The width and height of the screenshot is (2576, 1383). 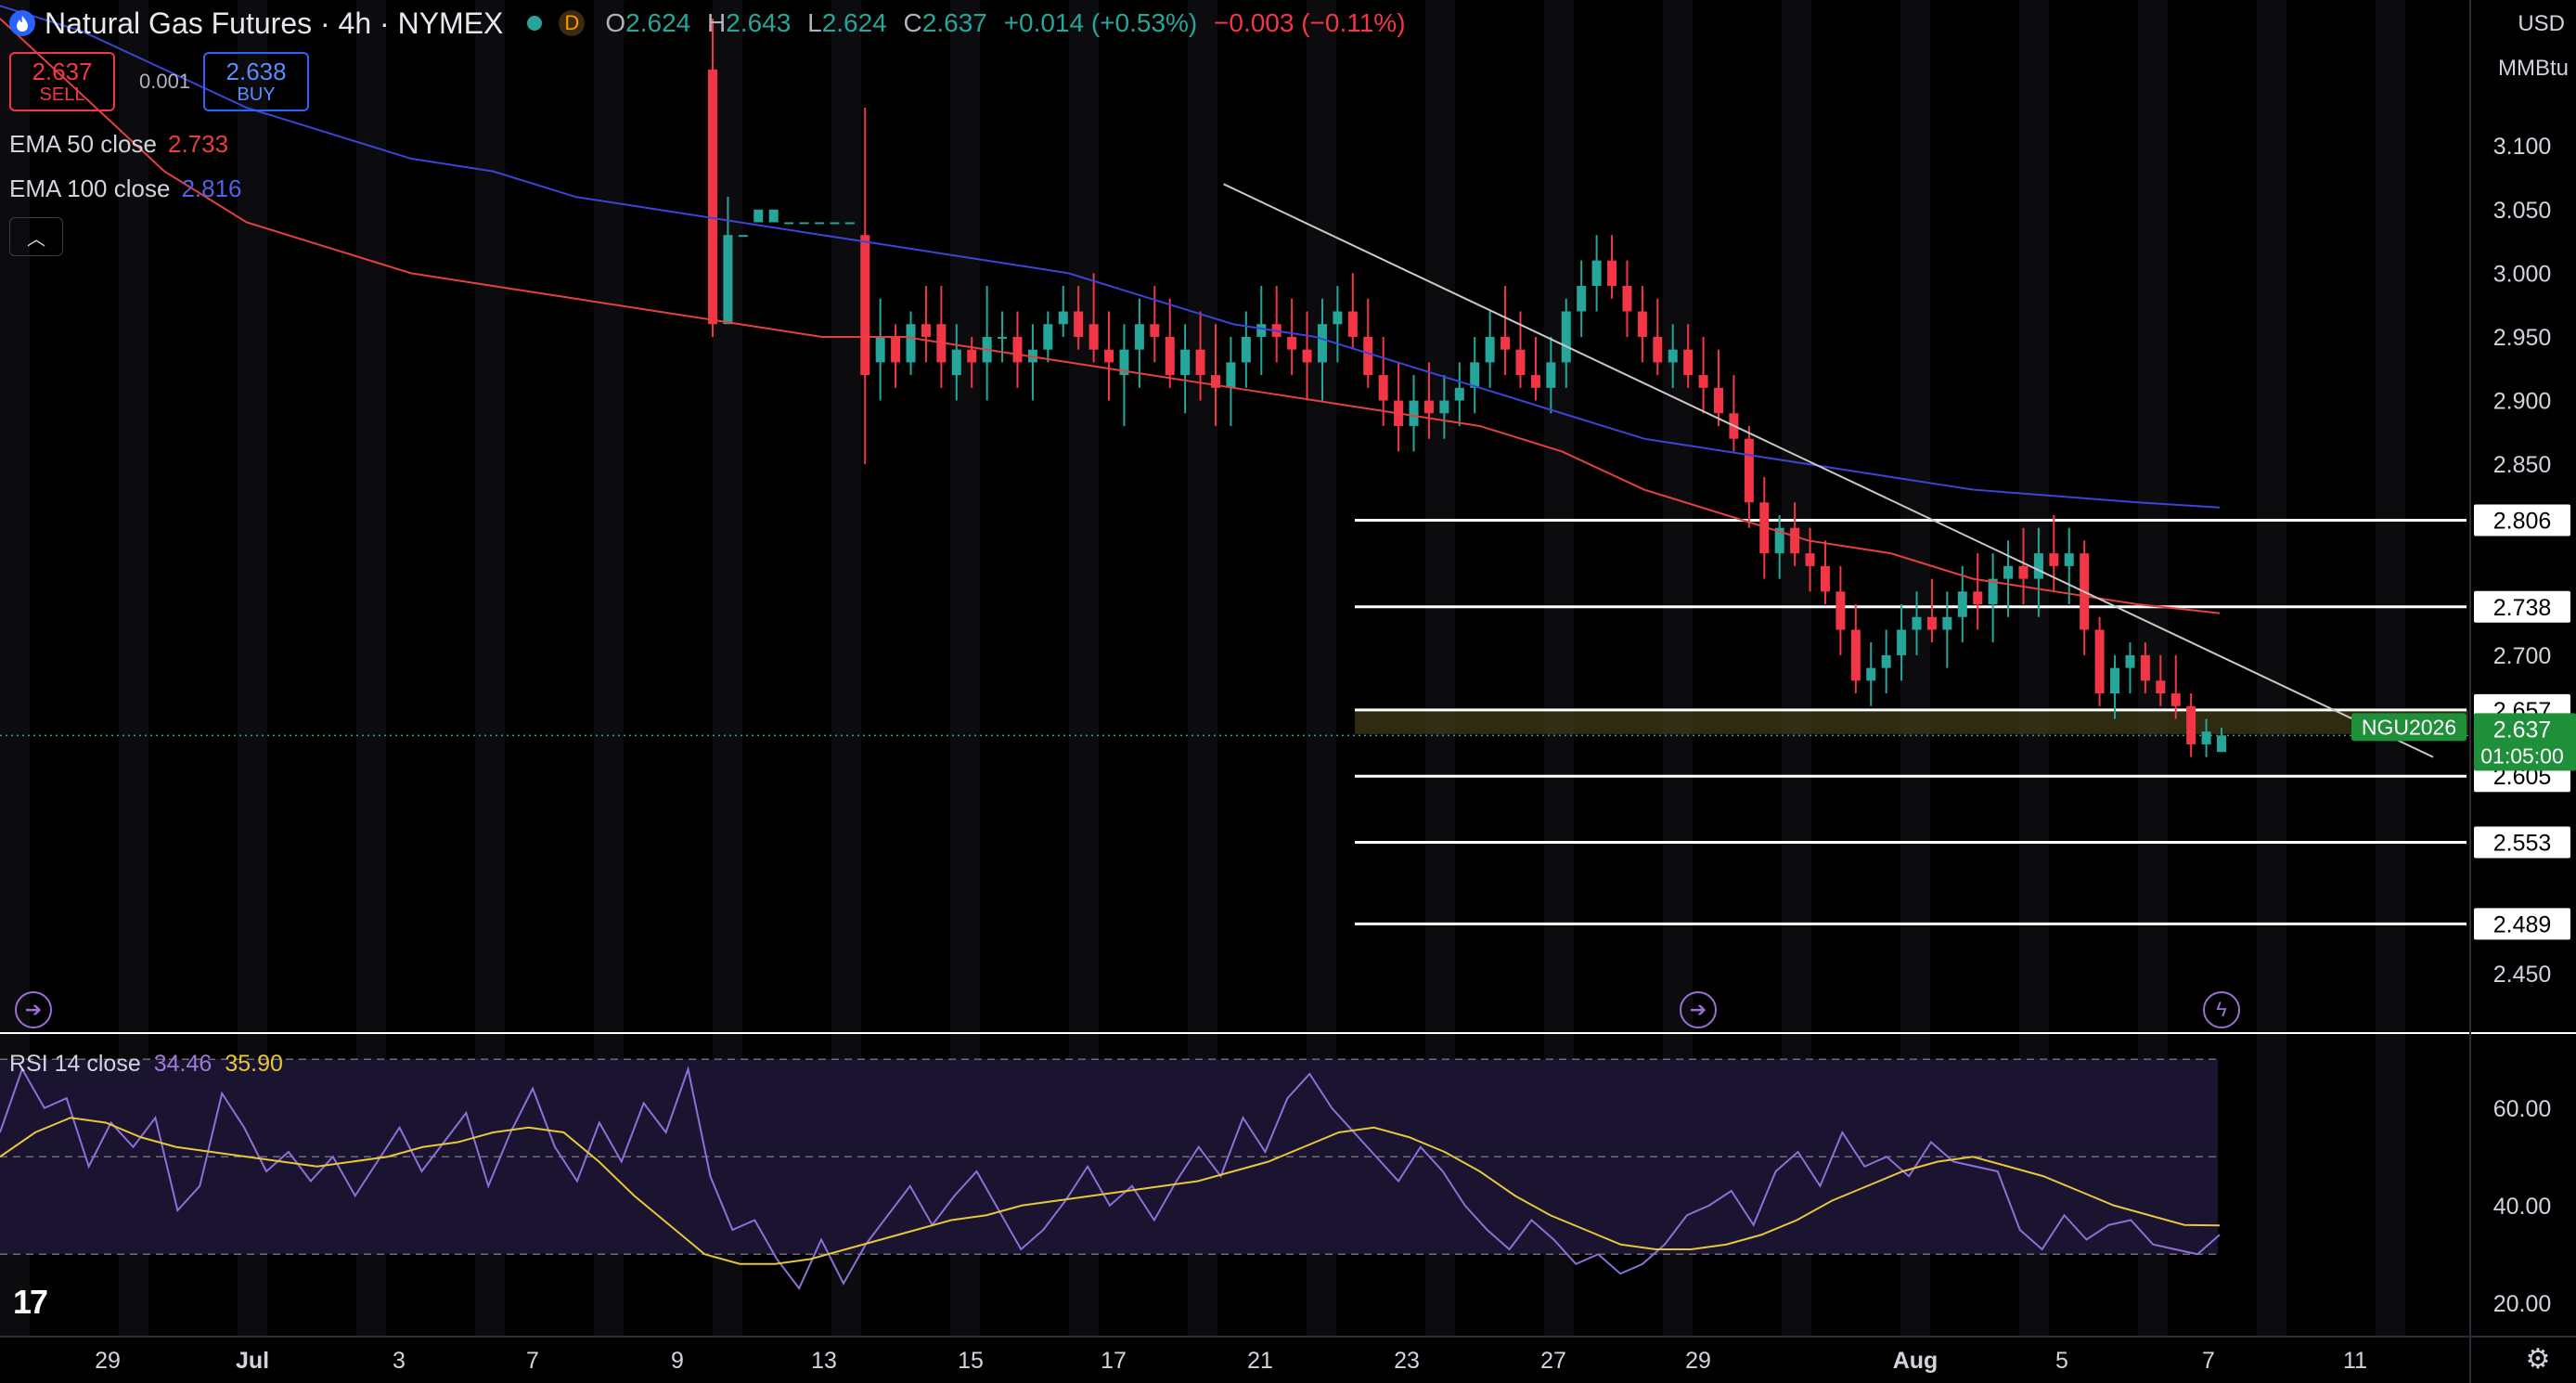 What do you see at coordinates (2522, 211) in the screenshot?
I see `price-tick-label: 3.050` at bounding box center [2522, 211].